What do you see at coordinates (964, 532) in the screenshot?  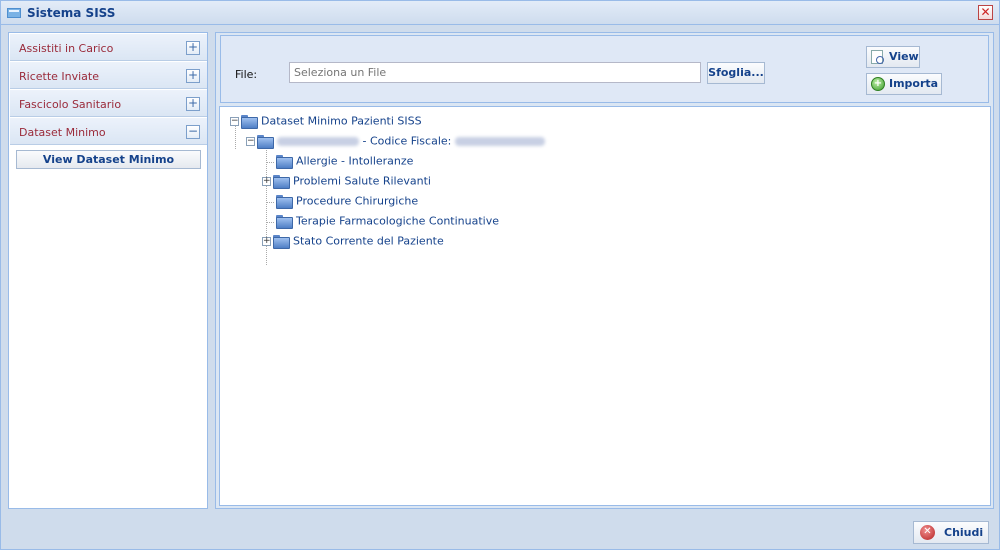 I see `close-button-label: Chiudi` at bounding box center [964, 532].